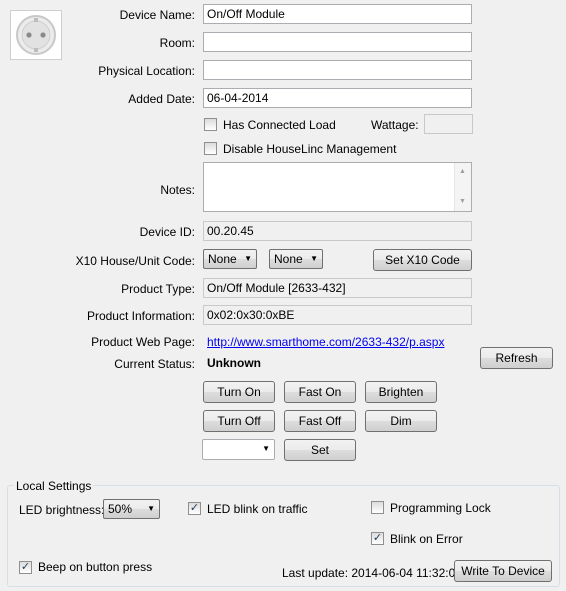  Describe the element at coordinates (337, 231) in the screenshot. I see `device-id-field: 00.20.45` at that location.